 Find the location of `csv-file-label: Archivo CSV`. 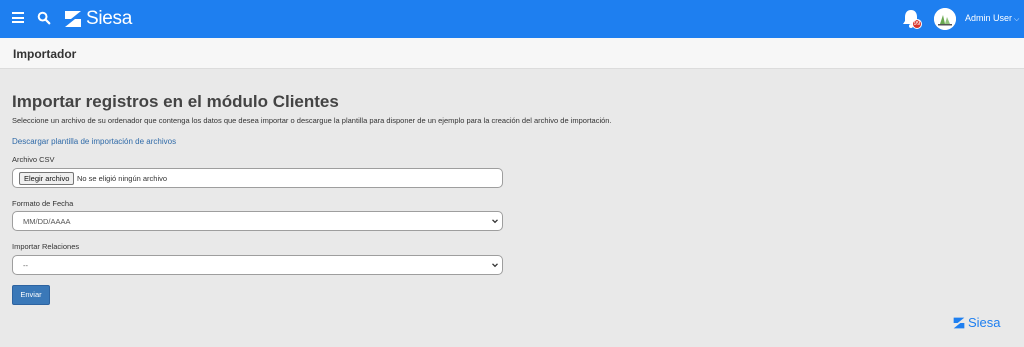

csv-file-label: Archivo CSV is located at coordinates (33, 159).